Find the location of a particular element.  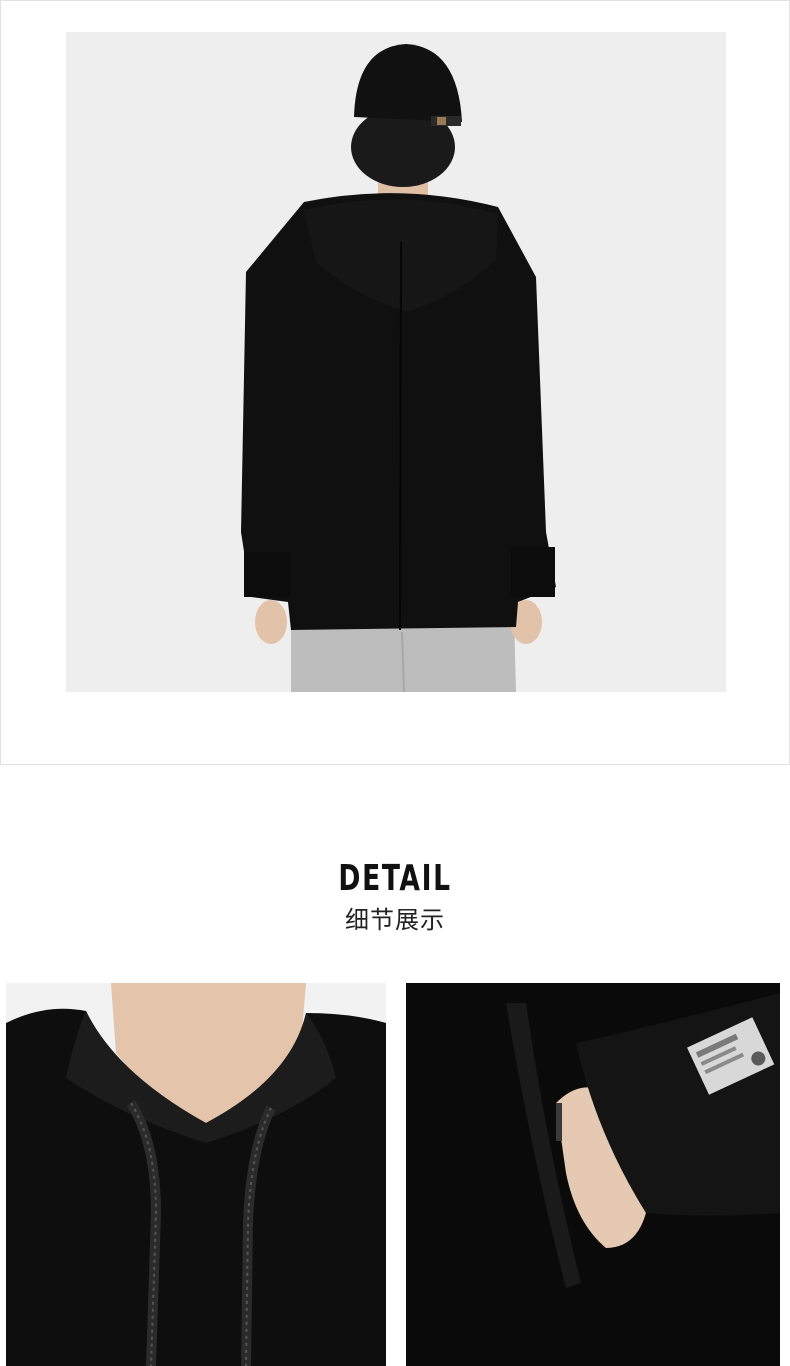

detail-photo-pocket is located at coordinates (593, 1174).